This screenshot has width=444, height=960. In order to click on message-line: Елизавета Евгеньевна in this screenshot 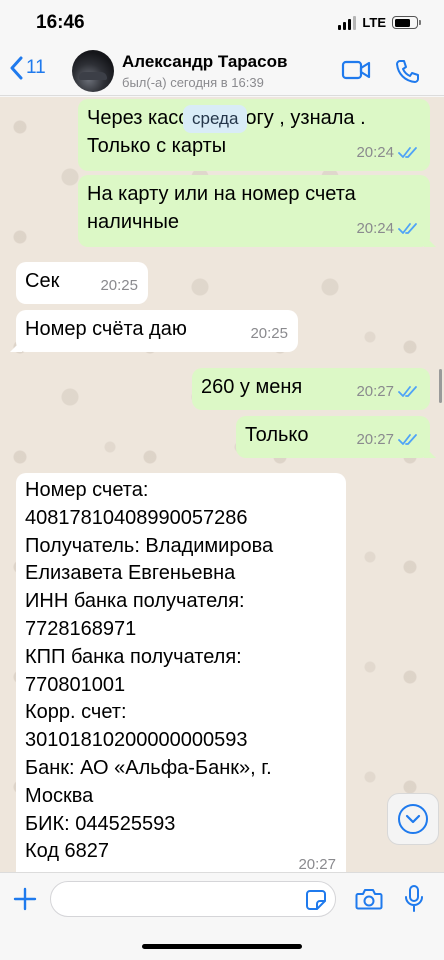, I will do `click(130, 573)`.